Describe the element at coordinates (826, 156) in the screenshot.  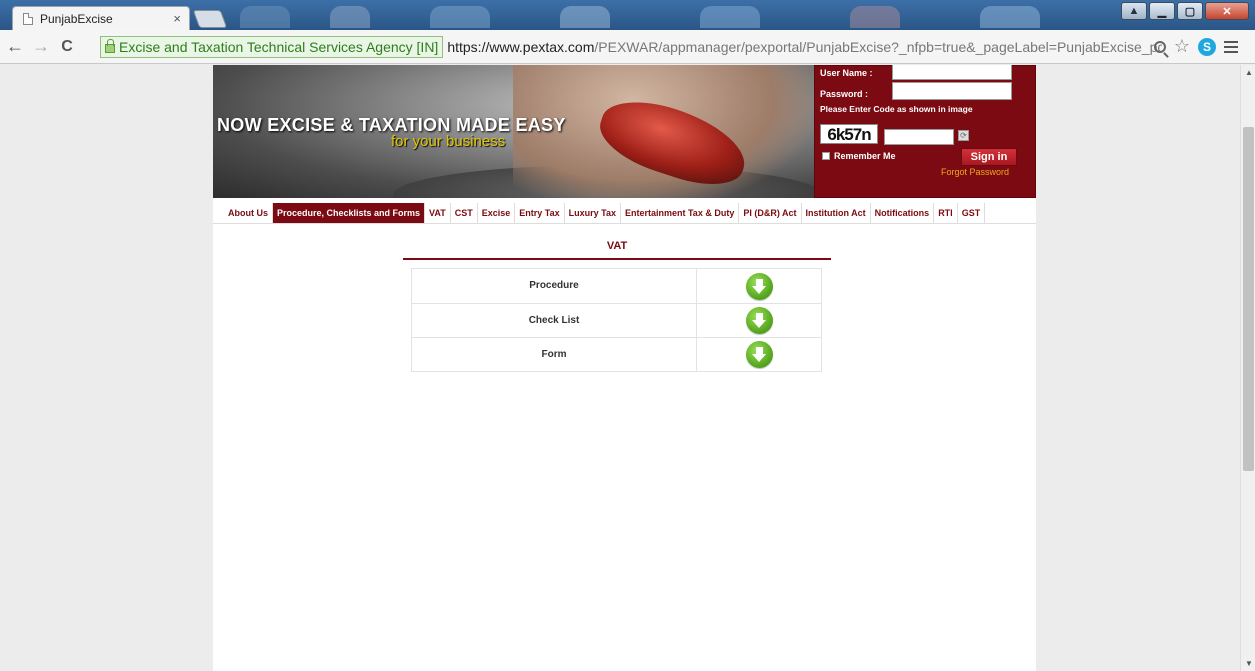
I see `remember-me-checkbox` at that location.